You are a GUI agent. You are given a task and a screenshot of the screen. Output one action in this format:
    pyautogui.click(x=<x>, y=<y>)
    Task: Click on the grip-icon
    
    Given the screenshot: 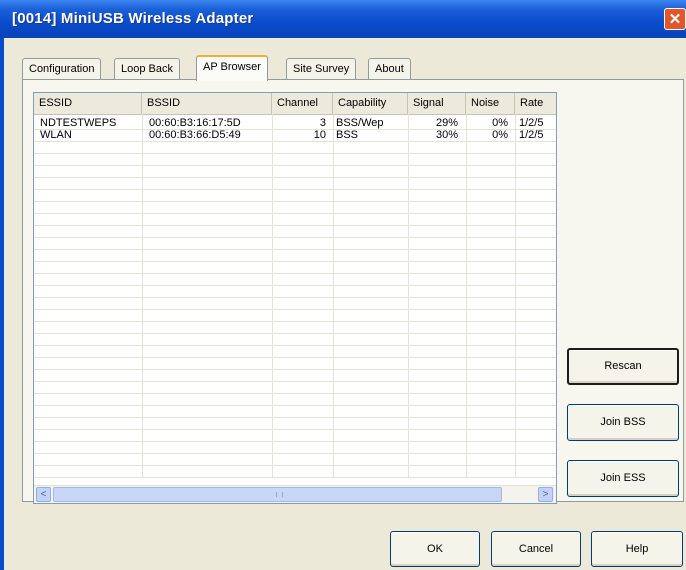 What is the action you would take?
    pyautogui.click(x=279, y=494)
    